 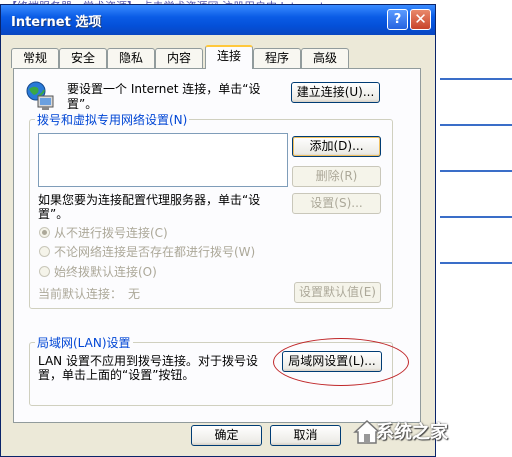 What do you see at coordinates (179, 58) in the screenshot?
I see `tab-content: 内容` at bounding box center [179, 58].